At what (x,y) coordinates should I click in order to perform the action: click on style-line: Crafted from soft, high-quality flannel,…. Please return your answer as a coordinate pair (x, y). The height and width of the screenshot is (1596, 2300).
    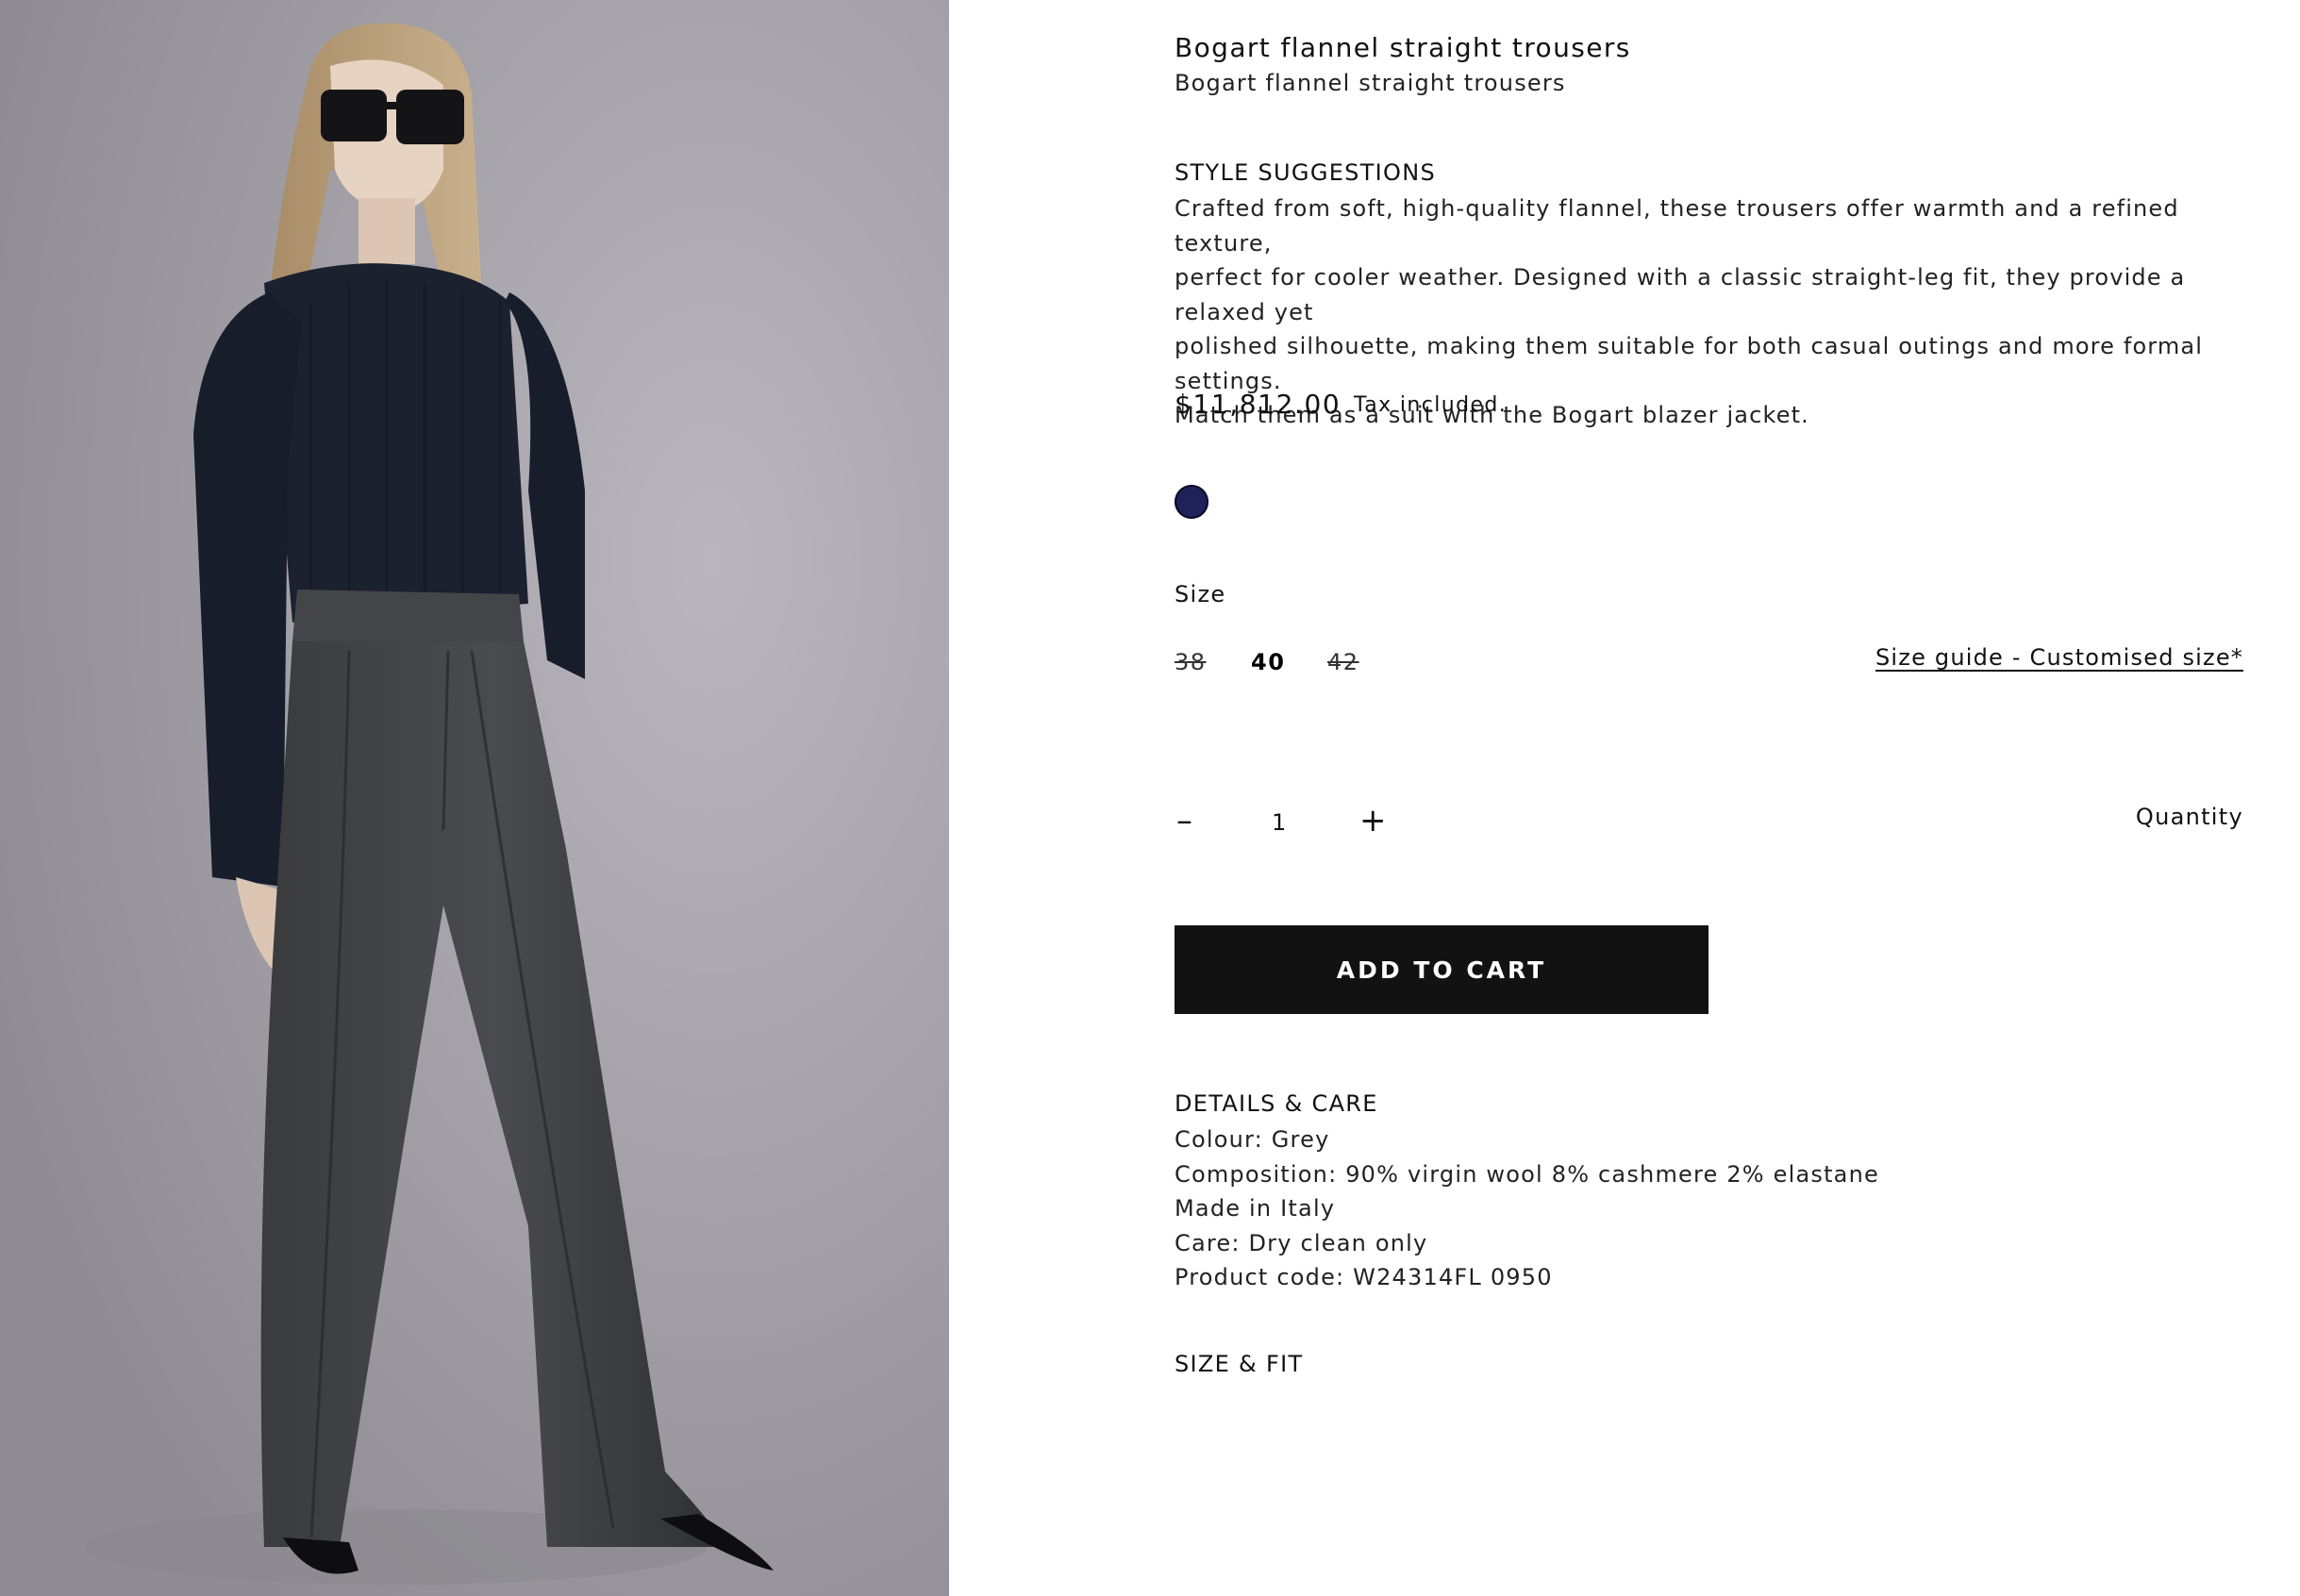
    Looking at the image, I should click on (1677, 226).